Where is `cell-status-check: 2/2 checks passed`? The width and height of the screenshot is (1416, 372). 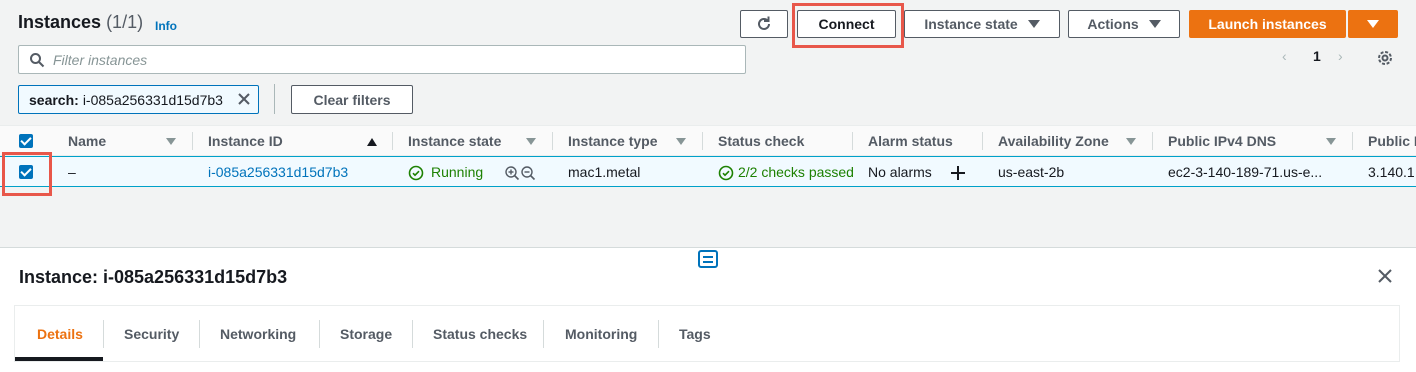
cell-status-check: 2/2 checks passed is located at coordinates (796, 172).